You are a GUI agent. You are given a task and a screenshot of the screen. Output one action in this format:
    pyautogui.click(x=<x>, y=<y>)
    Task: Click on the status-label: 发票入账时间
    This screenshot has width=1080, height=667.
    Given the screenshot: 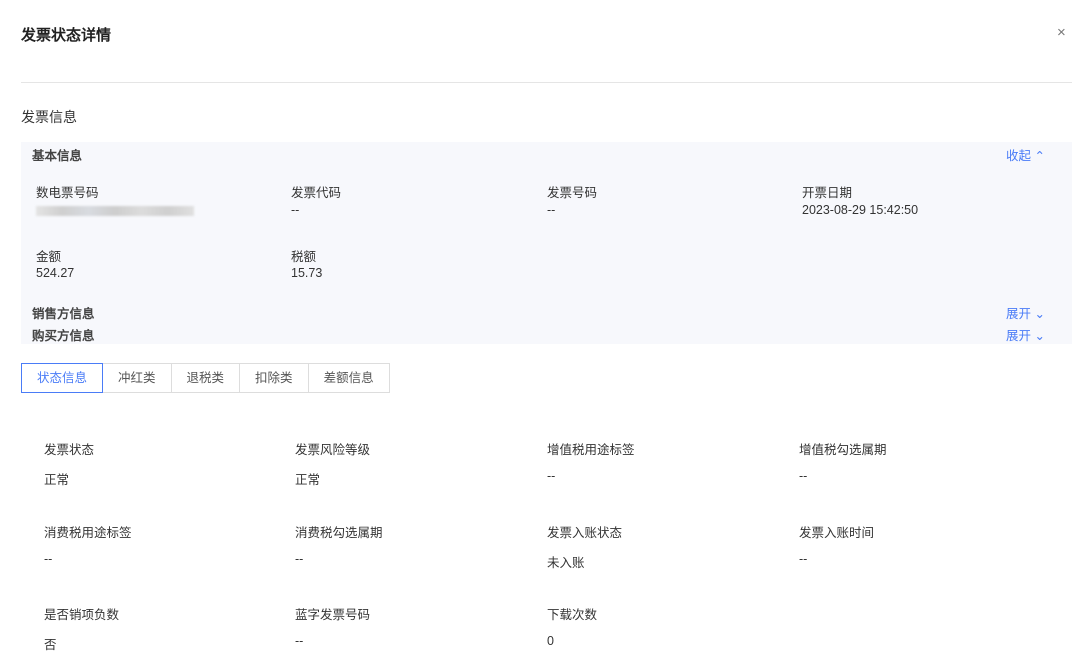 What is the action you would take?
    pyautogui.click(x=837, y=533)
    